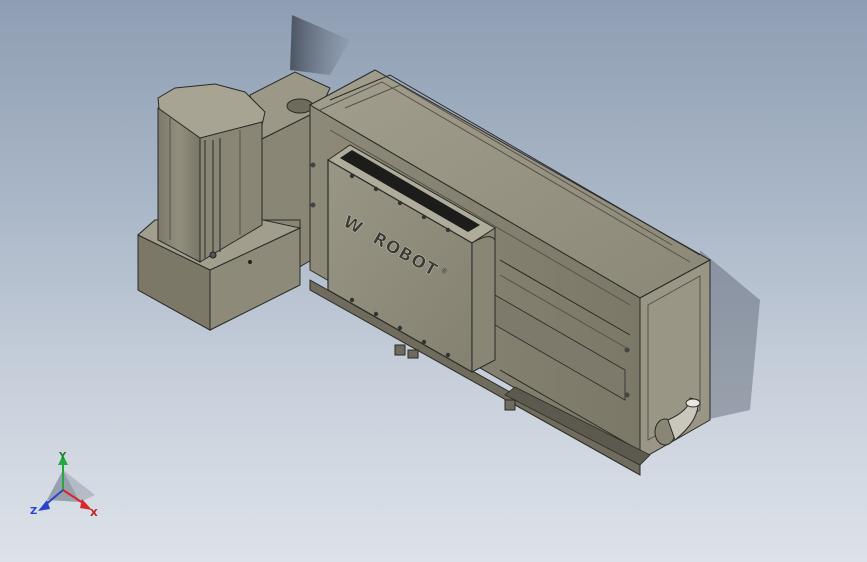 The width and height of the screenshot is (867, 562). What do you see at coordinates (62, 456) in the screenshot?
I see `y-label: Y` at bounding box center [62, 456].